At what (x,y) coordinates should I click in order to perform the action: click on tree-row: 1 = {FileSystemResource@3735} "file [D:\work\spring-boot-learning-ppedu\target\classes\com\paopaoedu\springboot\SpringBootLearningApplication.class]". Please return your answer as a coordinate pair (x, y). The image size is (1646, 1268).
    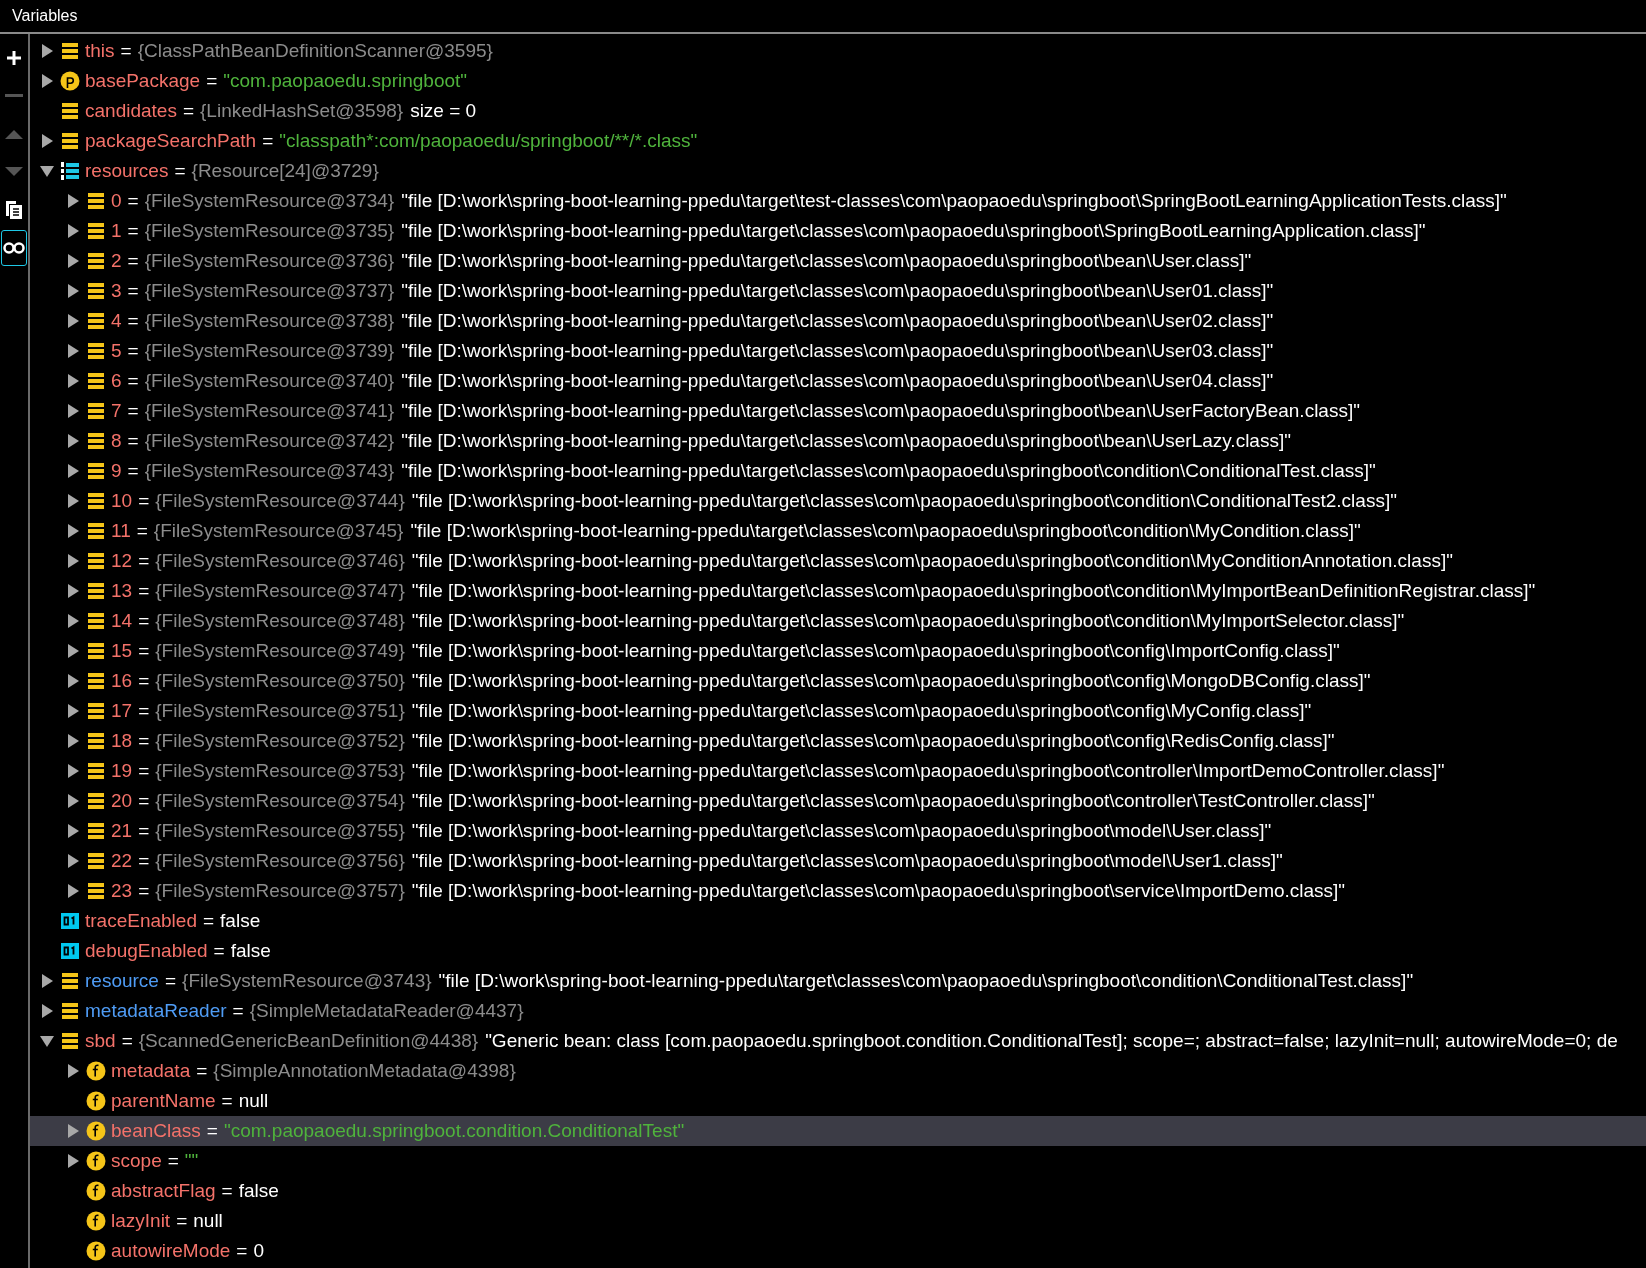
    Looking at the image, I should click on (838, 231).